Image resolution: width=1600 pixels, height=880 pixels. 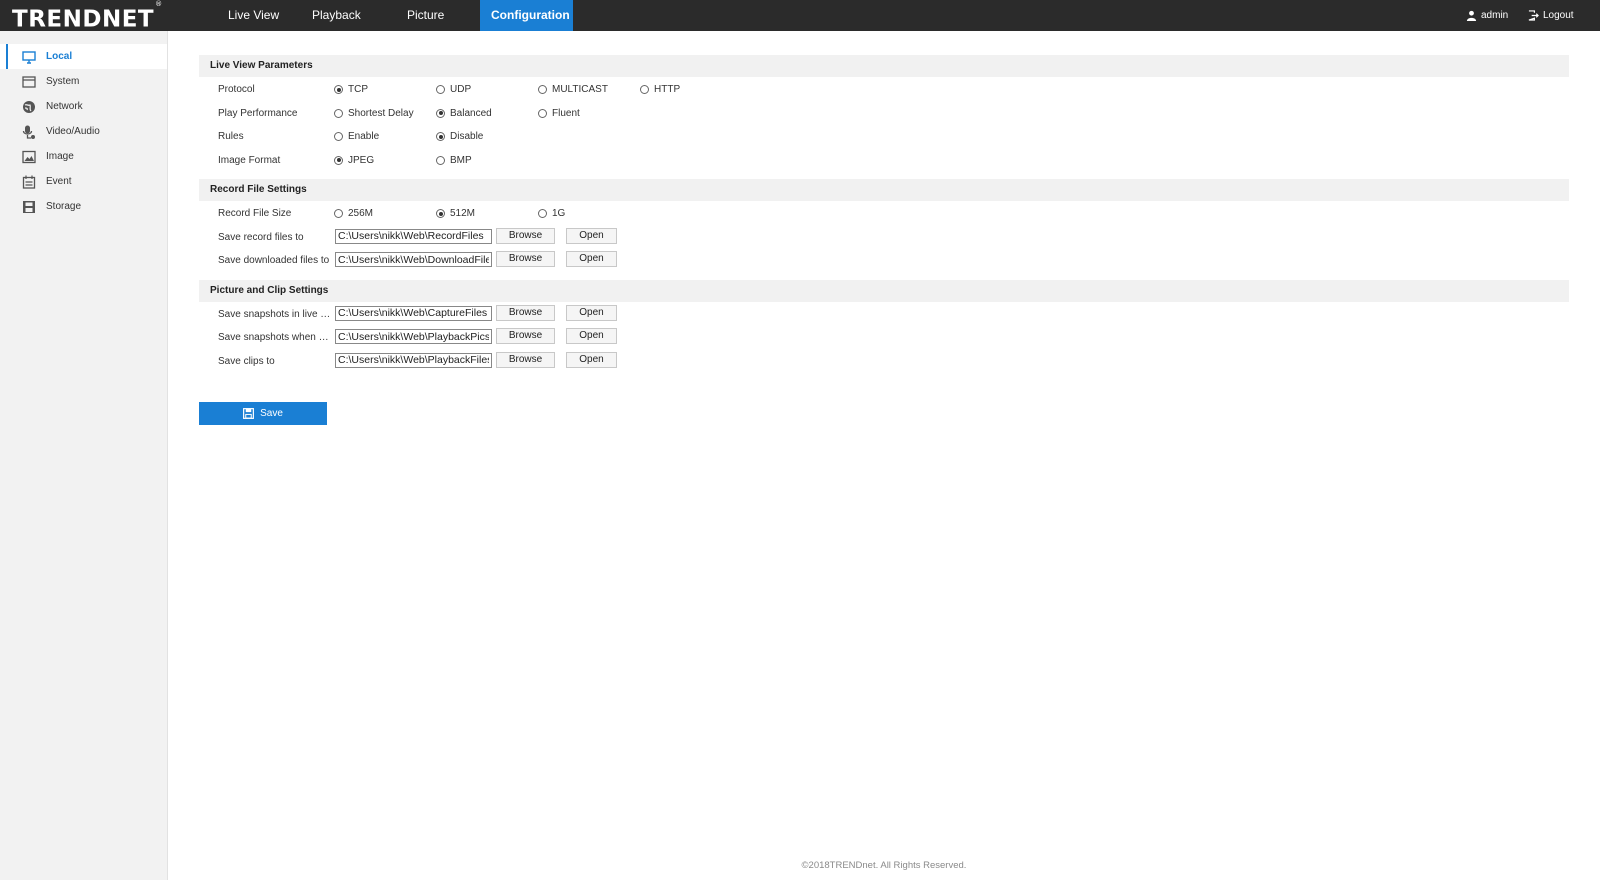 I want to click on user-menu: admin, so click(x=1487, y=15).